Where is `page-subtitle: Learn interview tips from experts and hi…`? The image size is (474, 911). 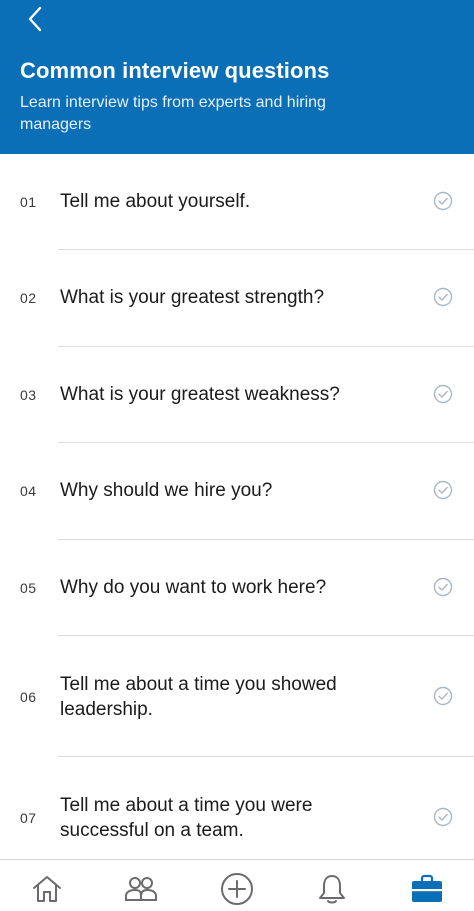
page-subtitle: Learn interview tips from experts and hi… is located at coordinates (173, 113).